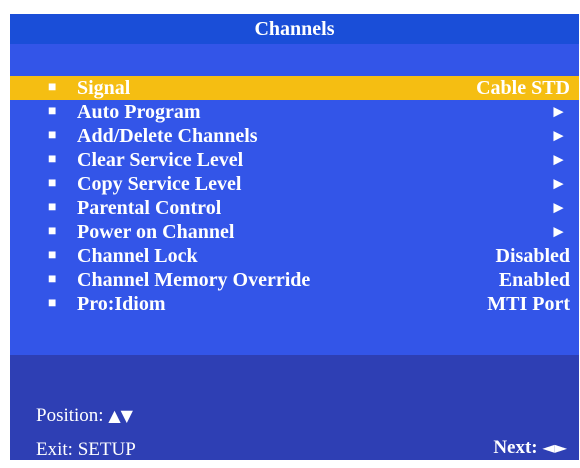  What do you see at coordinates (534, 280) in the screenshot?
I see `menu-item-value: Enabled` at bounding box center [534, 280].